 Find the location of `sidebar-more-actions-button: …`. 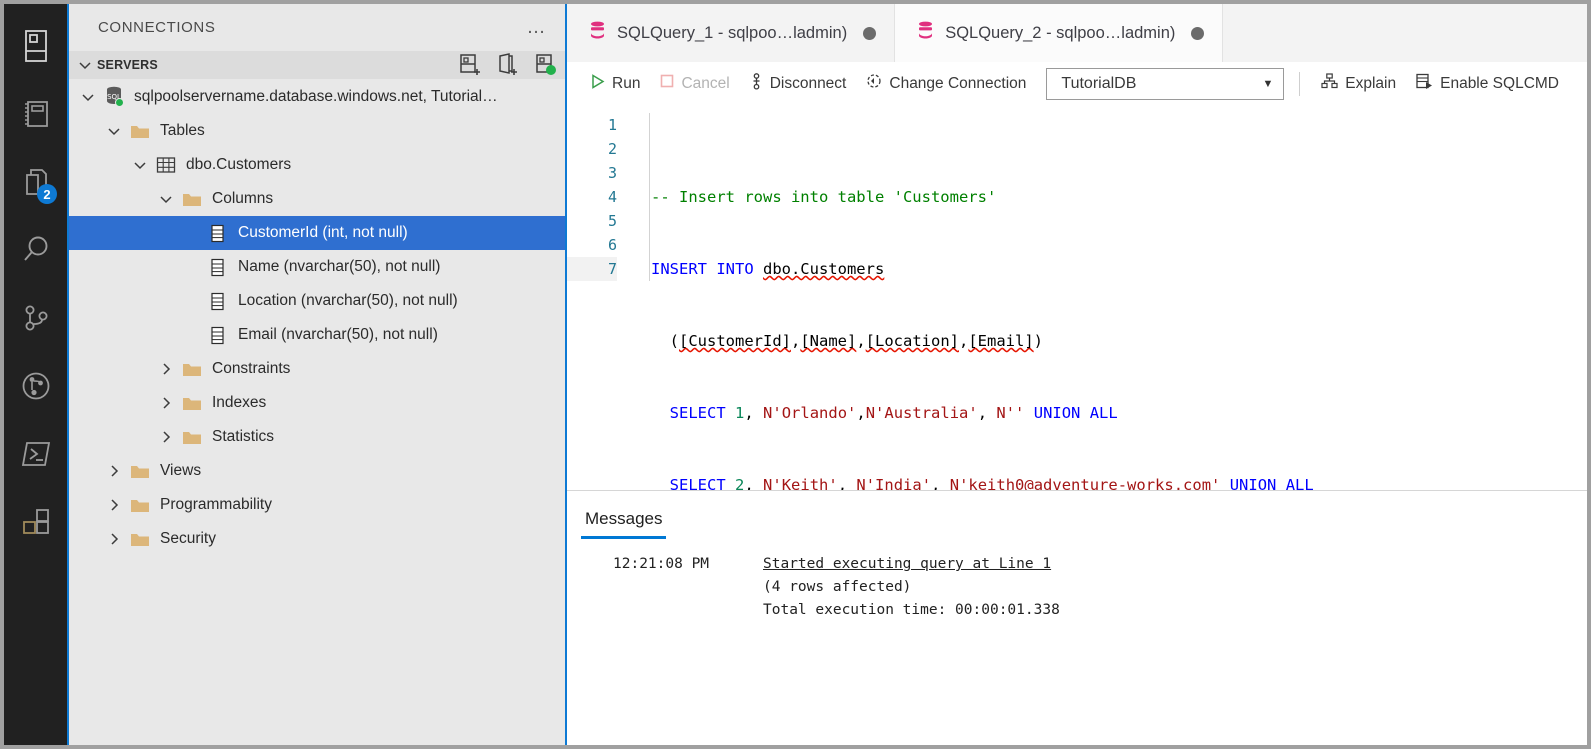

sidebar-more-actions-button: … is located at coordinates (537, 27).